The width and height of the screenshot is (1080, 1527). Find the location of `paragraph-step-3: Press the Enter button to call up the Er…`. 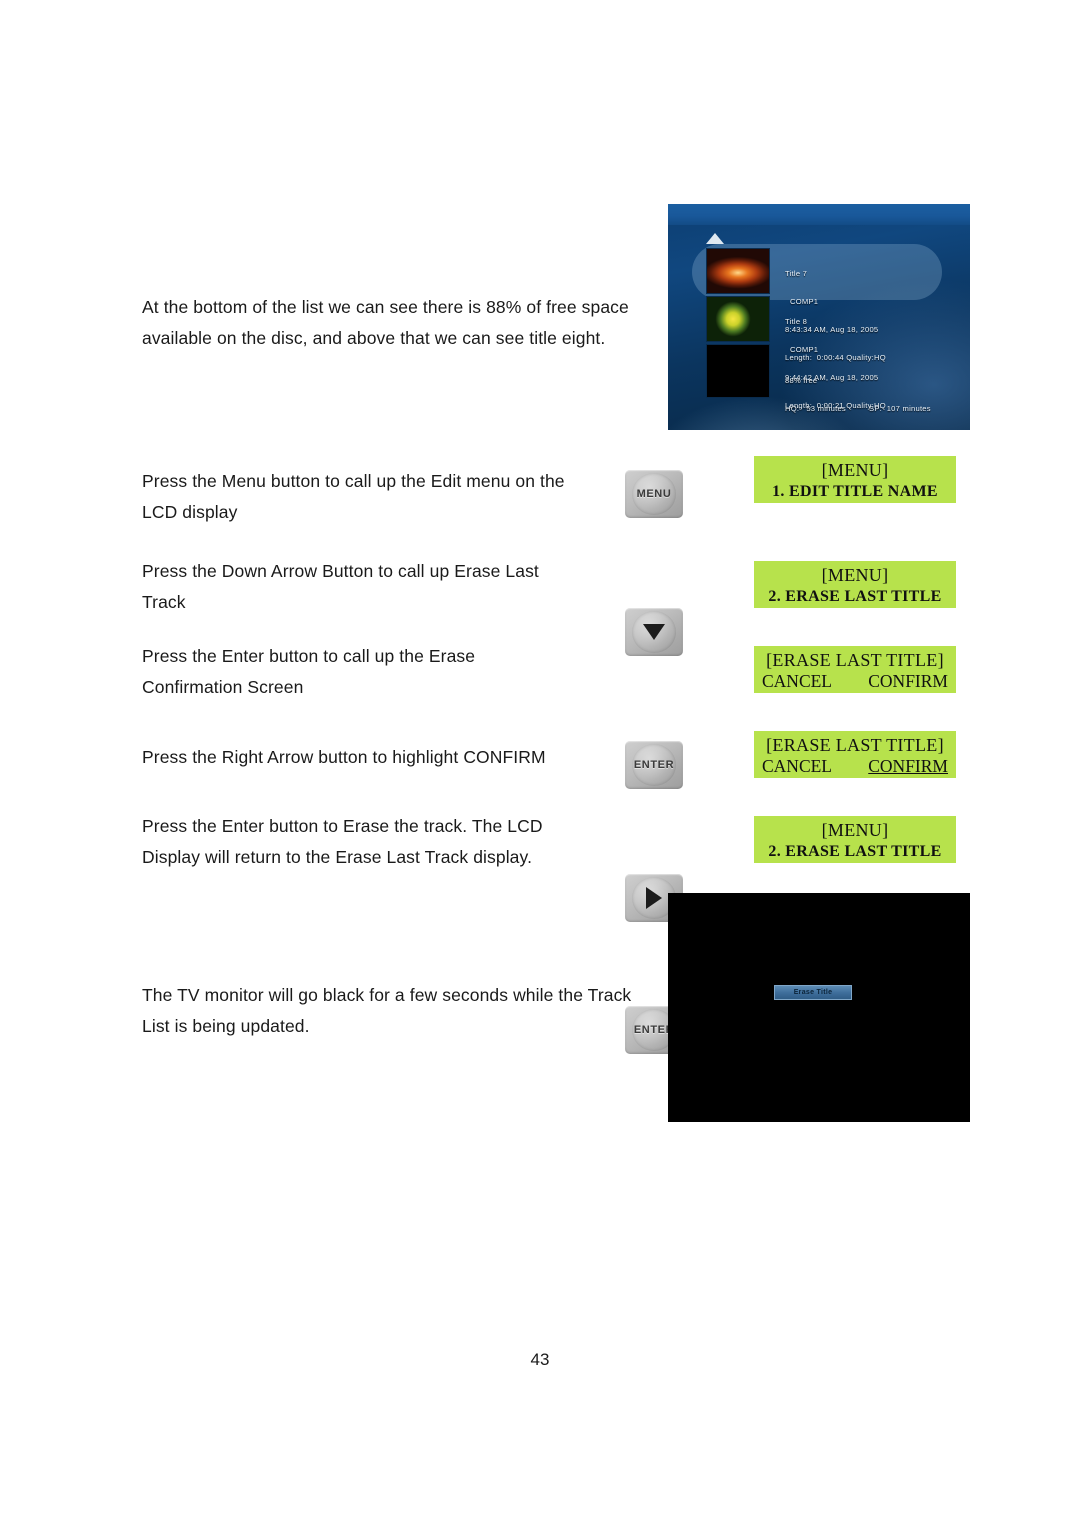

paragraph-step-3: Press the Enter button to call up the Er… is located at coordinates (309, 671).